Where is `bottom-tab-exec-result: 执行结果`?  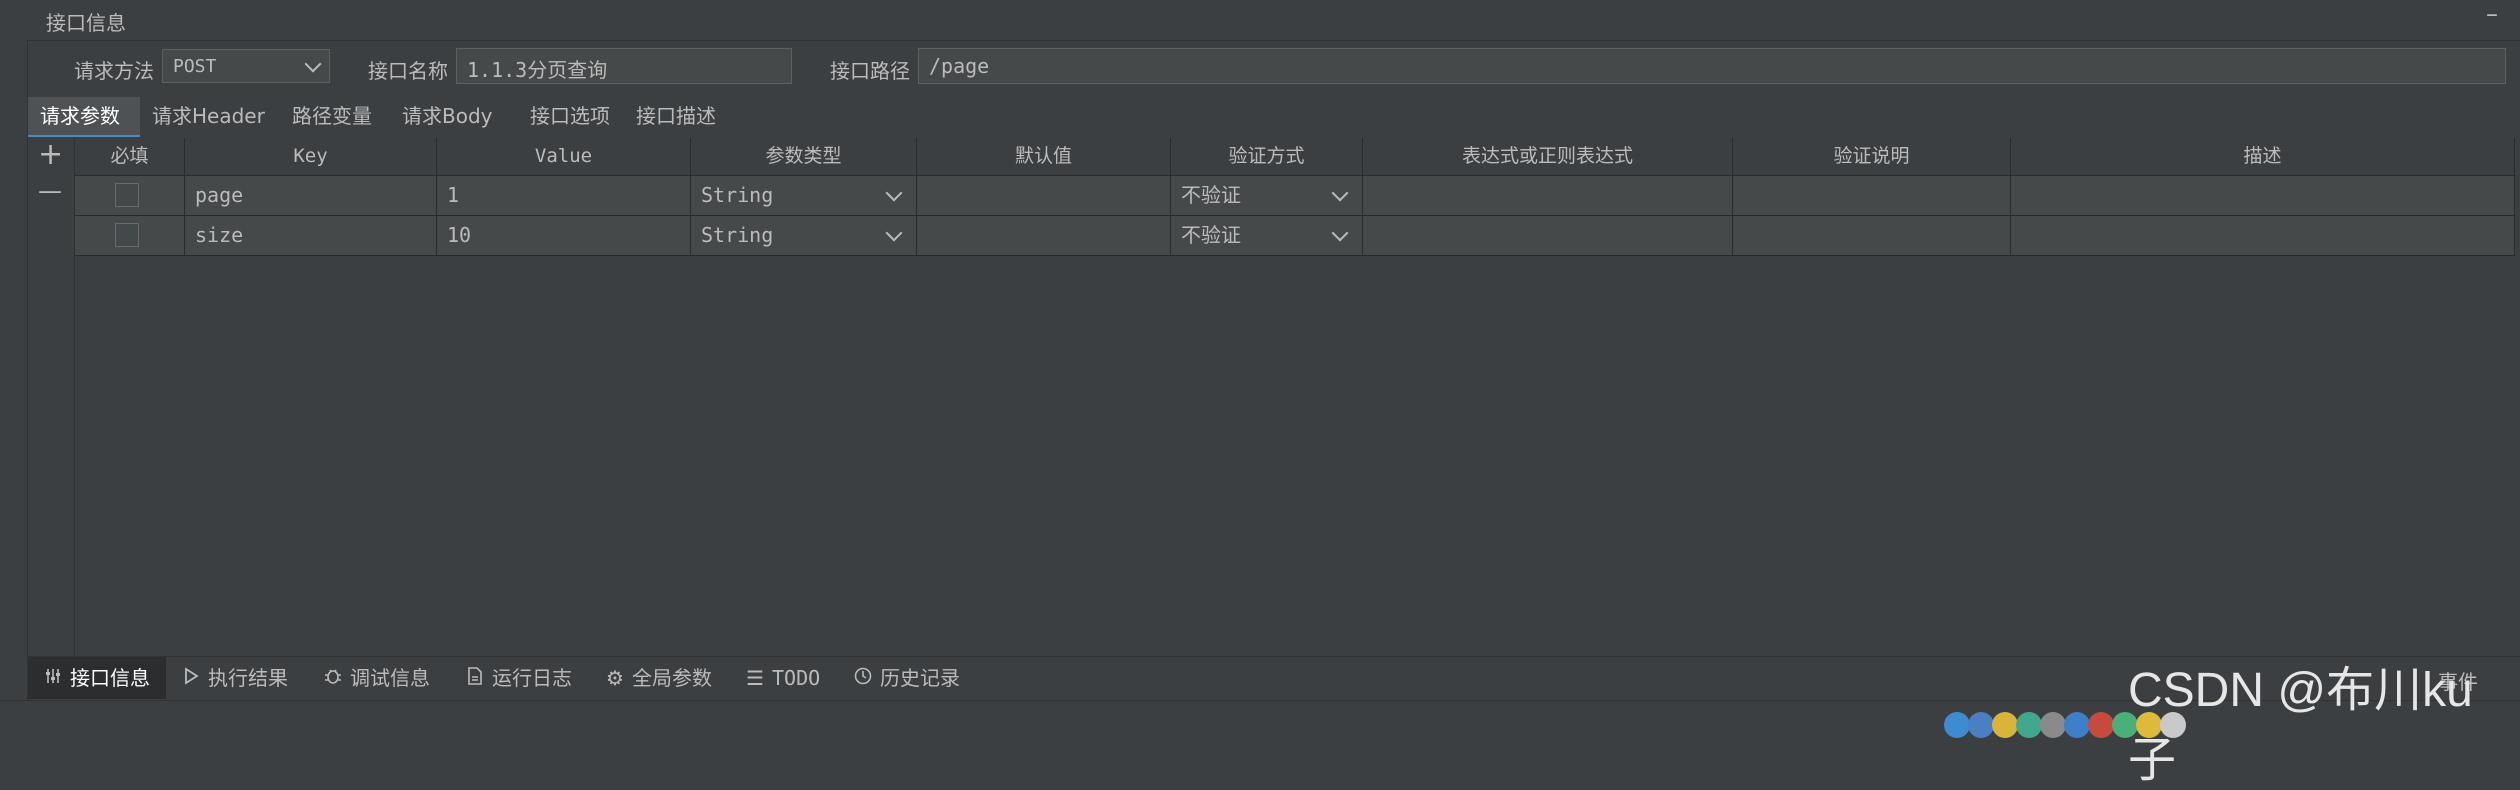 bottom-tab-exec-result: 执行结果 is located at coordinates (237, 678).